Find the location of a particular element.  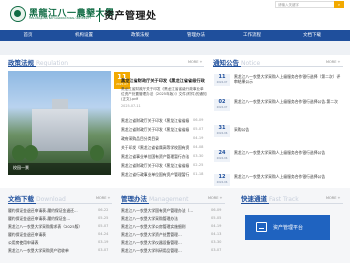

notice-day: 11 is located at coordinates (222, 77).